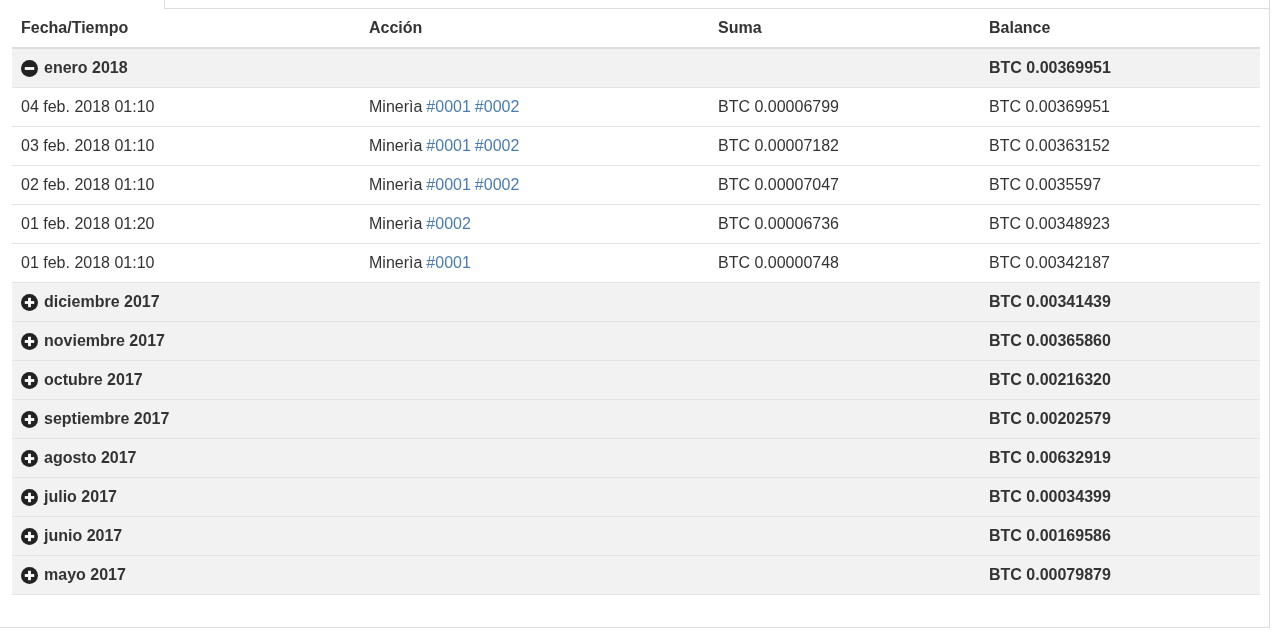  Describe the element at coordinates (636, 341) in the screenshot. I see `month-group-row: noviembre 2017 BTC 0.00365860` at that location.